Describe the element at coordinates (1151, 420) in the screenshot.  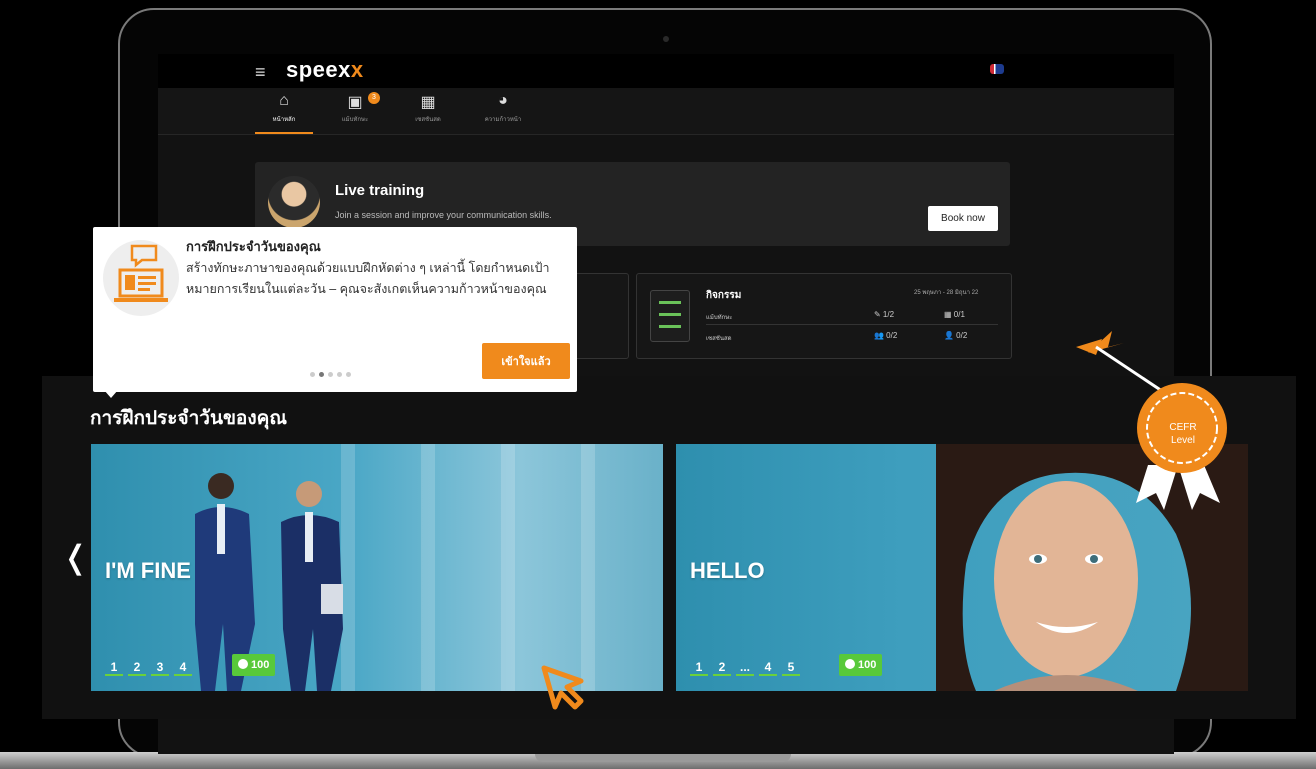
I see `cefr-badge-icon` at that location.